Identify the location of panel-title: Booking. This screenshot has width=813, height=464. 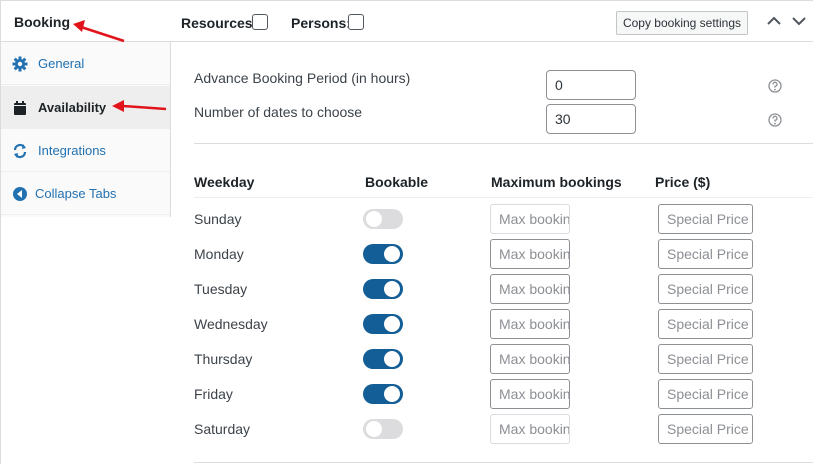
(42, 22).